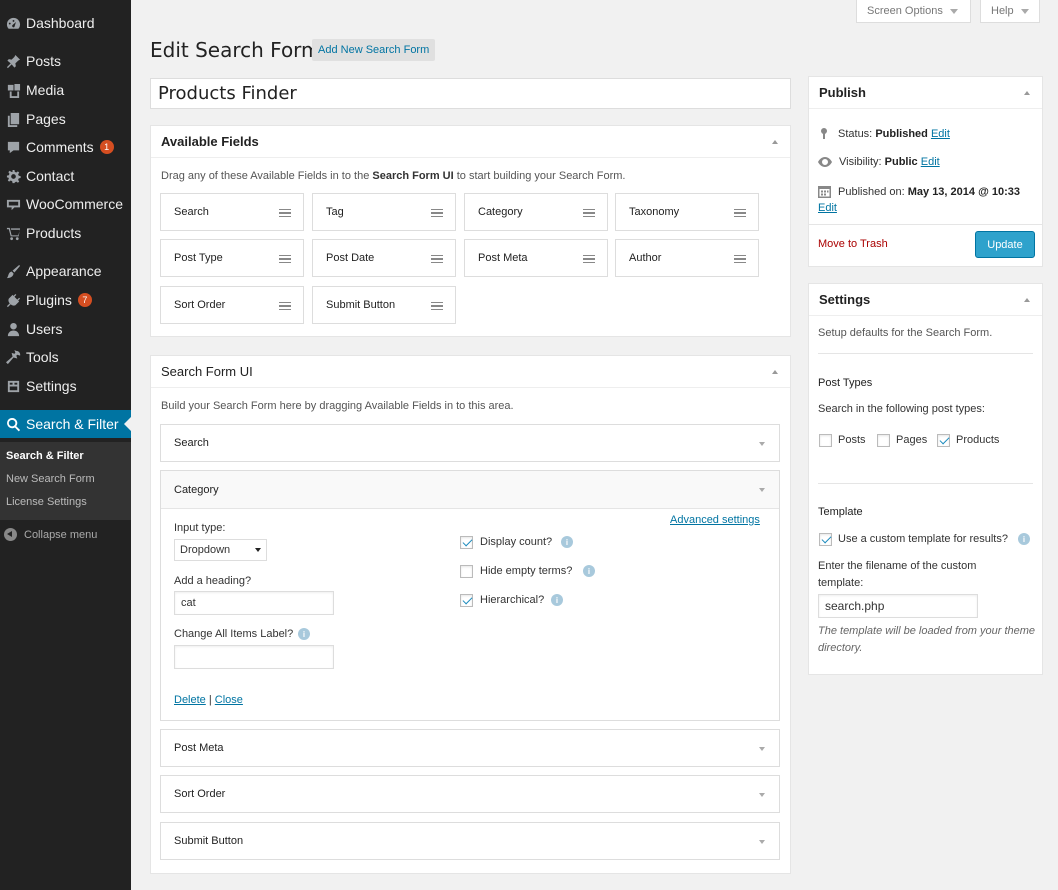  What do you see at coordinates (466, 542) in the screenshot?
I see `display-count-checkbox` at bounding box center [466, 542].